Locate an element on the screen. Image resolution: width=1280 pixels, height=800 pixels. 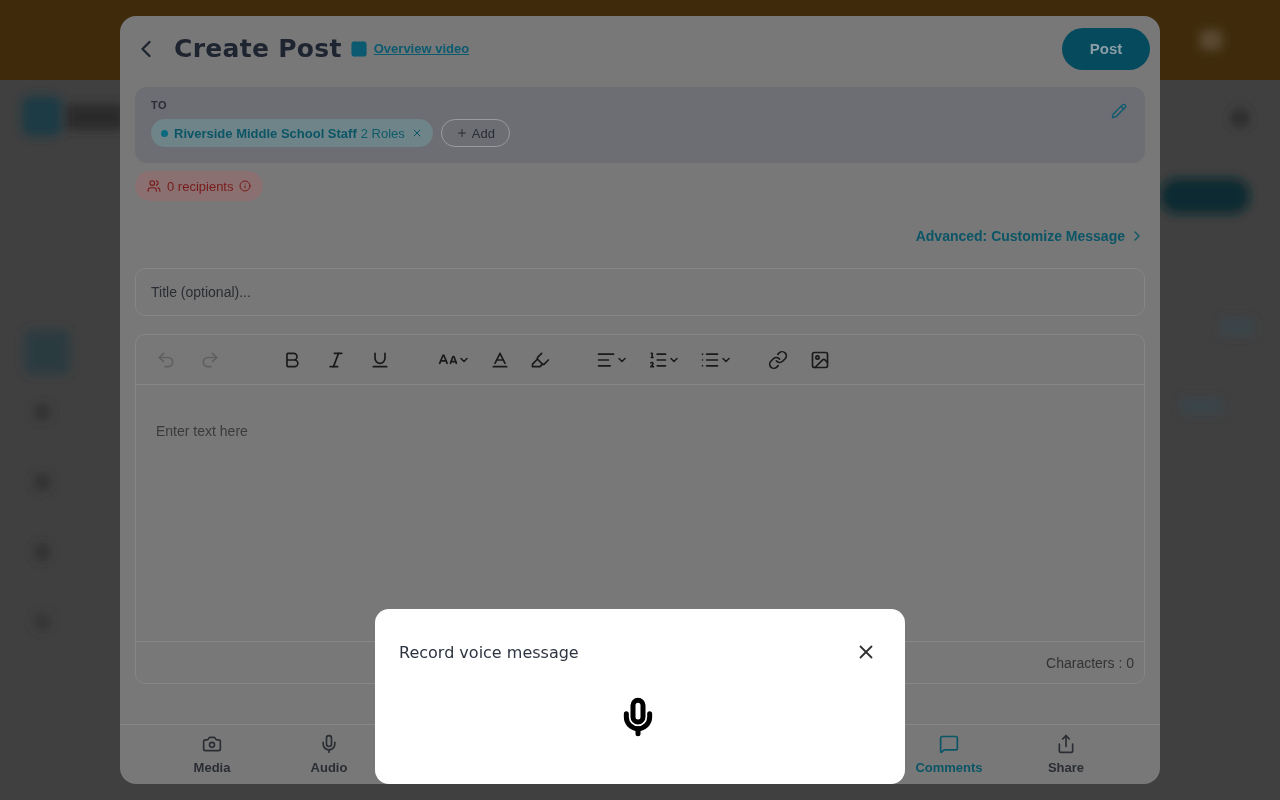
highlight-icon is located at coordinates (540, 359).